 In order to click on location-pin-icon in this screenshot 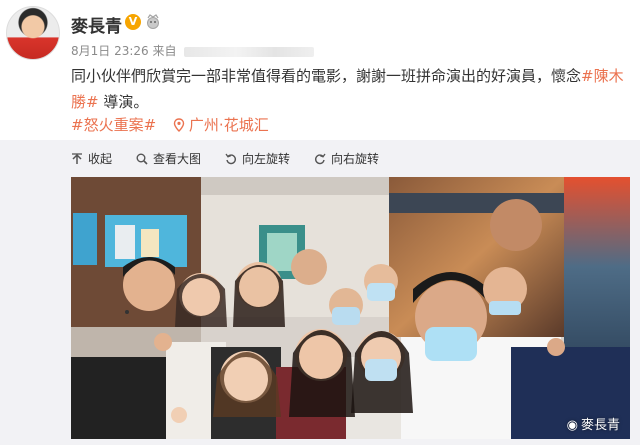, I will do `click(179, 125)`.